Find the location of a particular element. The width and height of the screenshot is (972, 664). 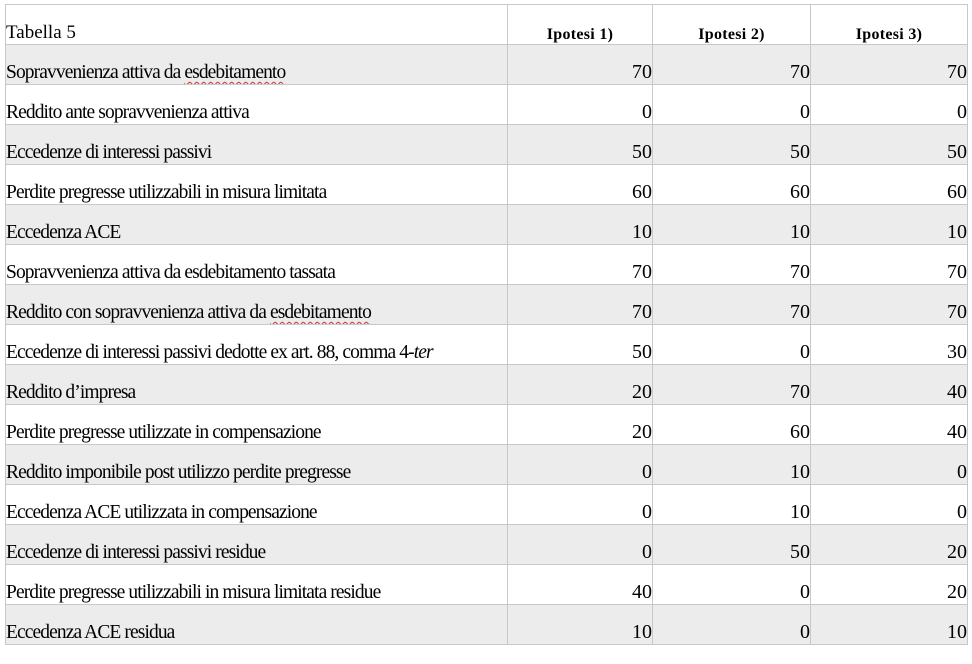

row-label-text: Reddito ante sopravvenienza attiva is located at coordinates (128, 112).